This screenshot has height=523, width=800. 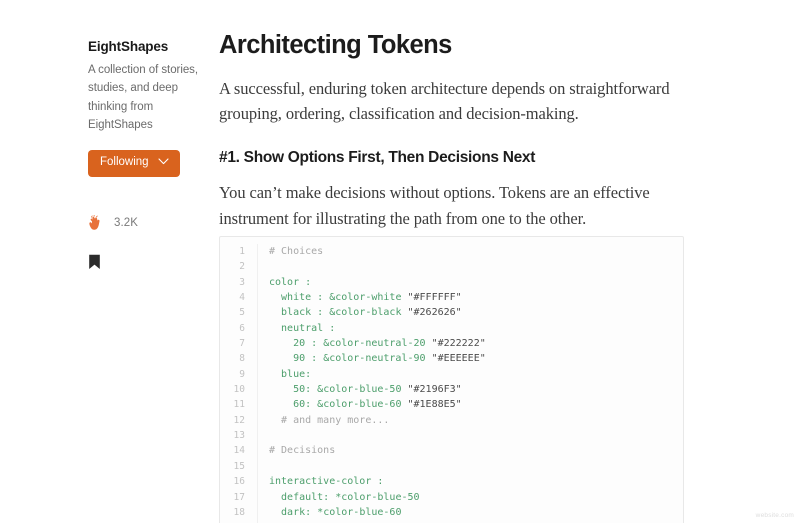 I want to click on chevron-down-icon, so click(x=163, y=163).